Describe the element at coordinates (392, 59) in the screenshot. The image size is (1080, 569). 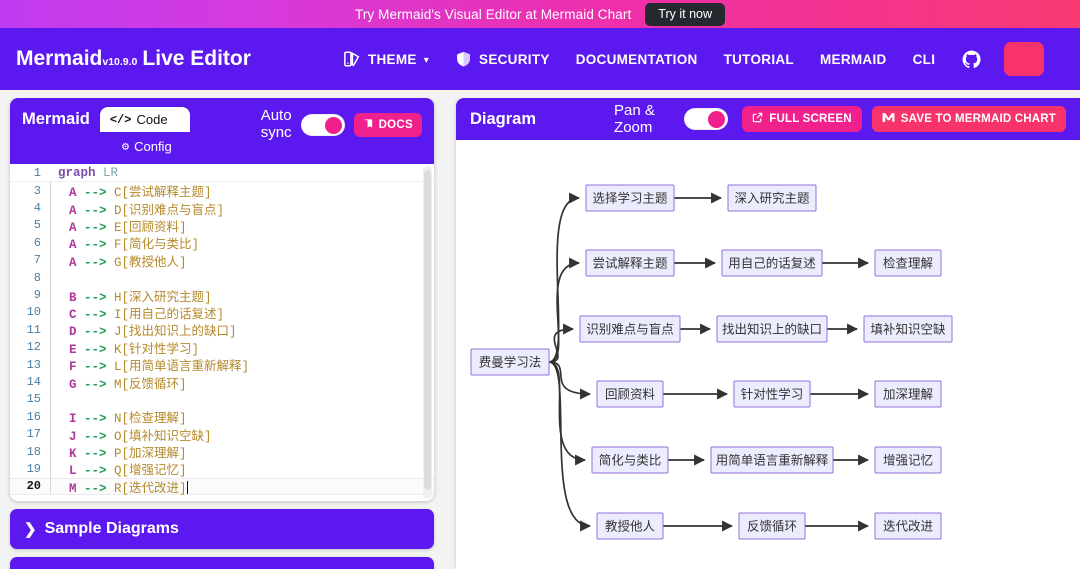
I see `nav-item-theme-label: THEME` at that location.